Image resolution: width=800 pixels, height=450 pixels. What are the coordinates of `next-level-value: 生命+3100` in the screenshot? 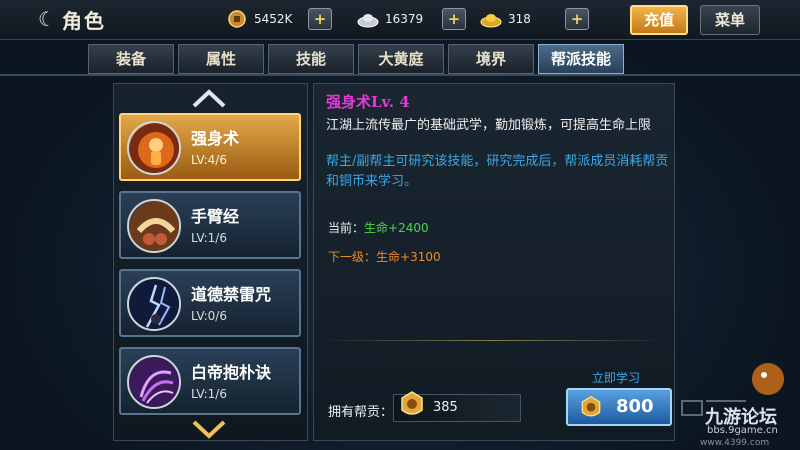 It's located at (408, 257).